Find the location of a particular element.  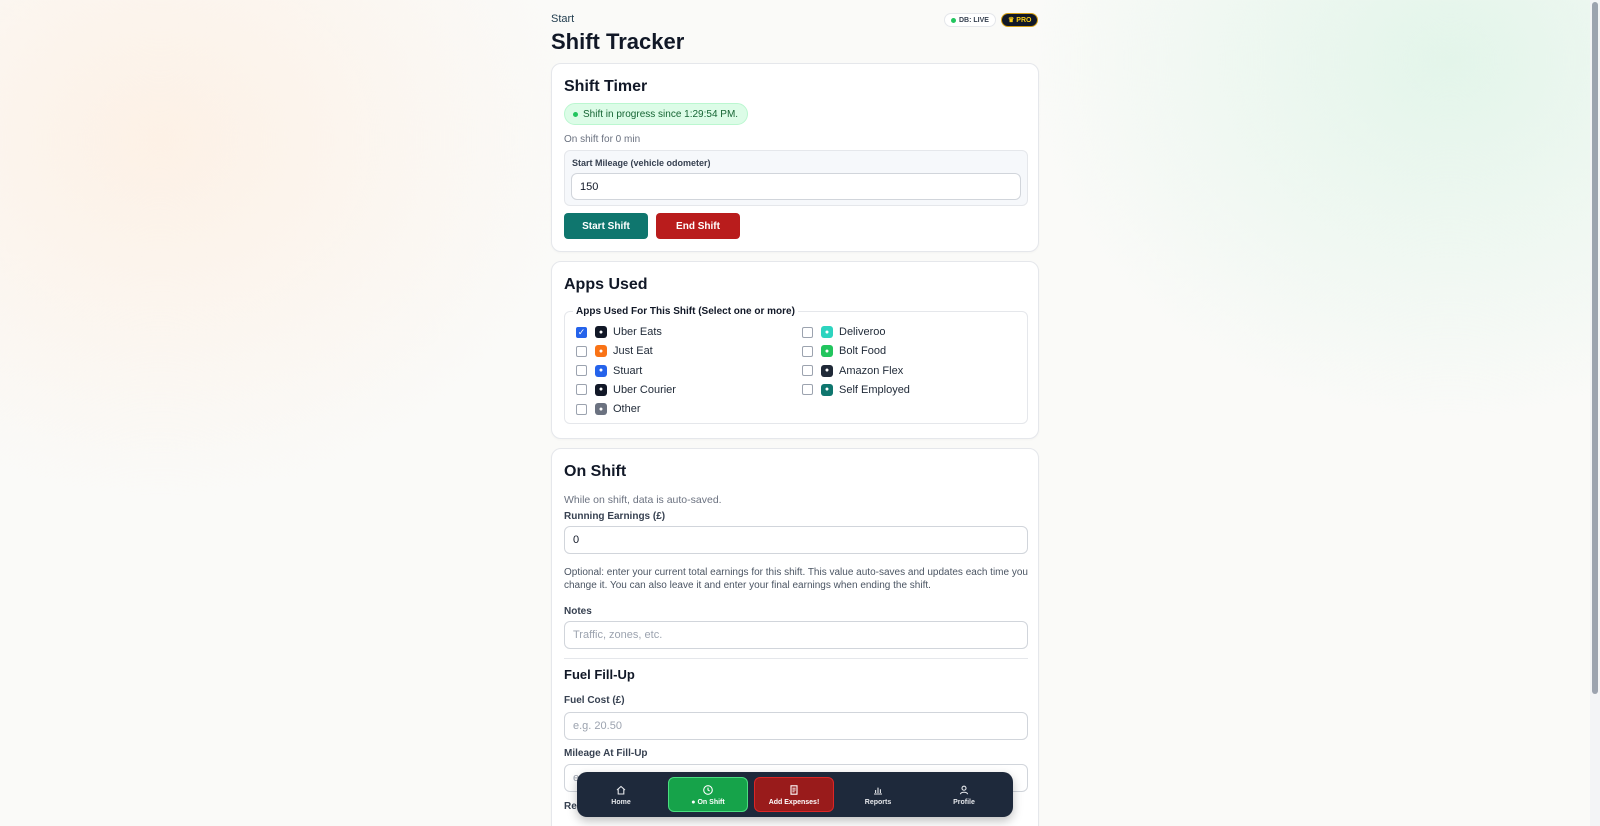

self-employed-icon: ● is located at coordinates (827, 389).